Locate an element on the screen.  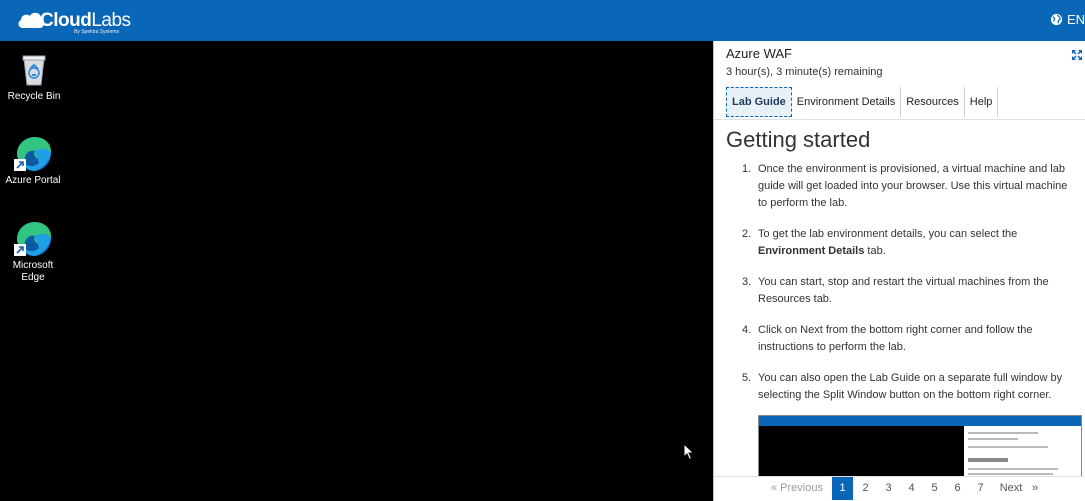
next-page-button: Next is located at coordinates (1011, 488).